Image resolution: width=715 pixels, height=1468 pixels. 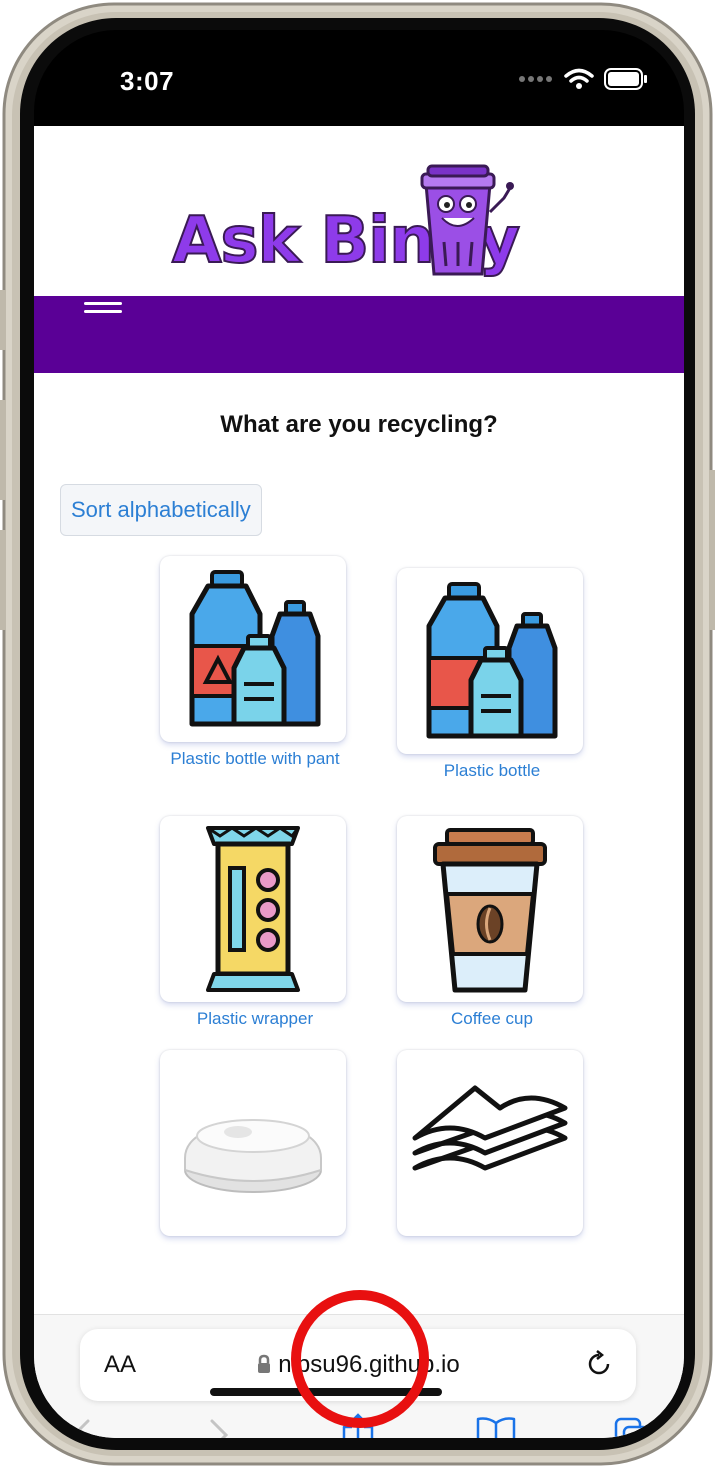 What do you see at coordinates (490, 1128) in the screenshot?
I see `napkins-icon` at bounding box center [490, 1128].